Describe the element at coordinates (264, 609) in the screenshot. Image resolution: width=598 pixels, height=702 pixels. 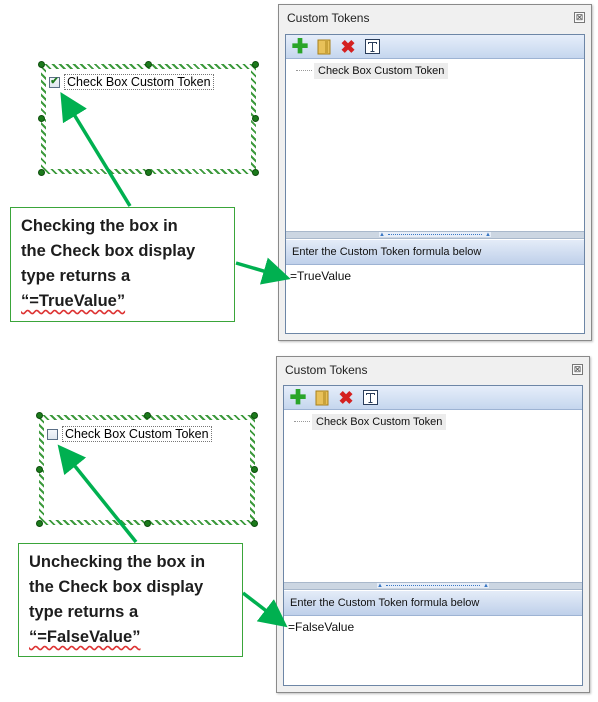
I see `arrow-to-formula-bottom` at that location.